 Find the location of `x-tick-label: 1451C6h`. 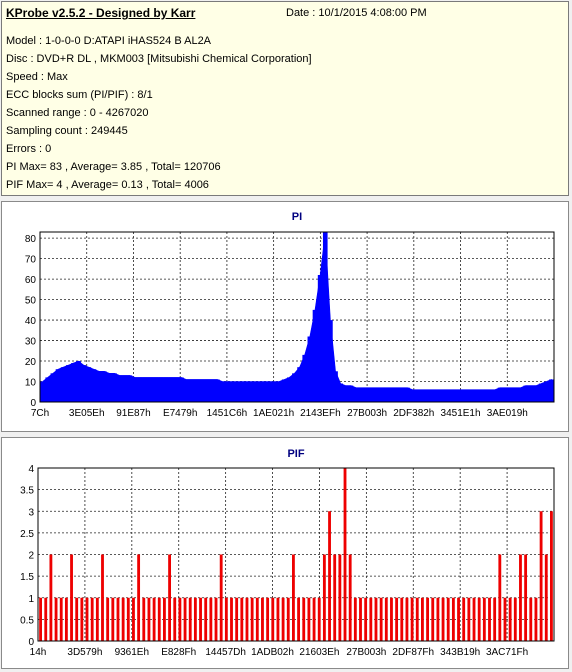

x-tick-label: 1451C6h is located at coordinates (227, 413).